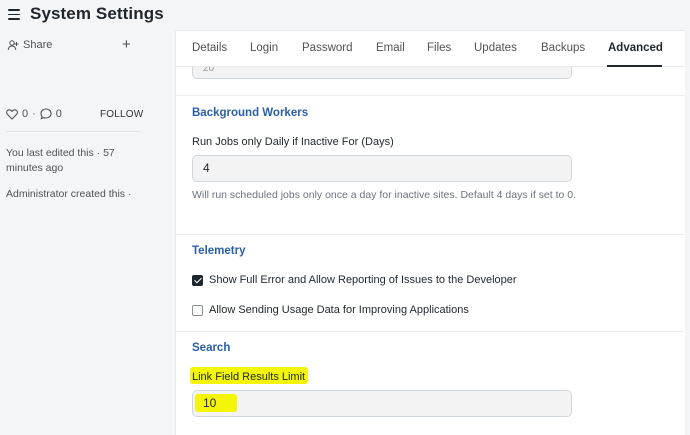  I want to click on top-bar: System Settings, so click(345, 15).